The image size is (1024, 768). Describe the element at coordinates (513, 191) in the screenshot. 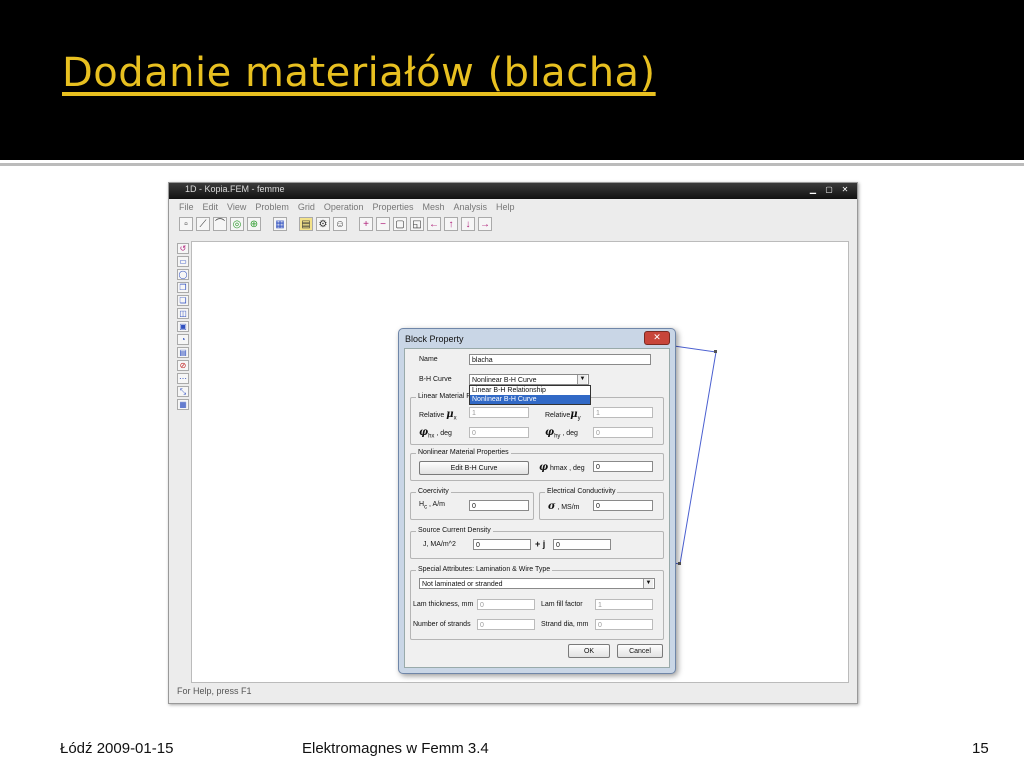

I see `app-titlebar: 1D - Kopia.FEM - femme ▁ ▢ ✕` at that location.